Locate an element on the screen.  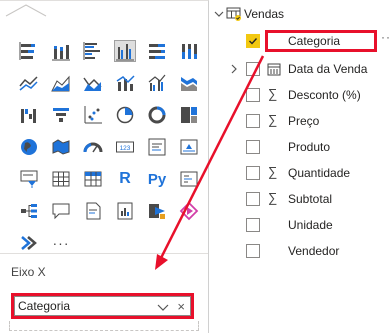
field-row-produto: Produto is located at coordinates (301, 147).